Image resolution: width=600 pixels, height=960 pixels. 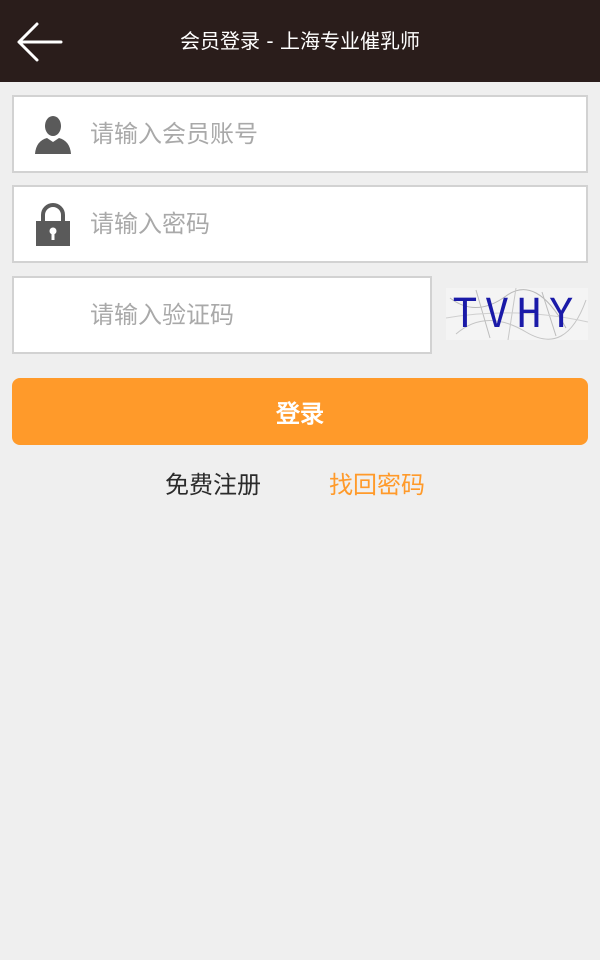 What do you see at coordinates (377, 485) in the screenshot?
I see `recover-password-link: 找回密码` at bounding box center [377, 485].